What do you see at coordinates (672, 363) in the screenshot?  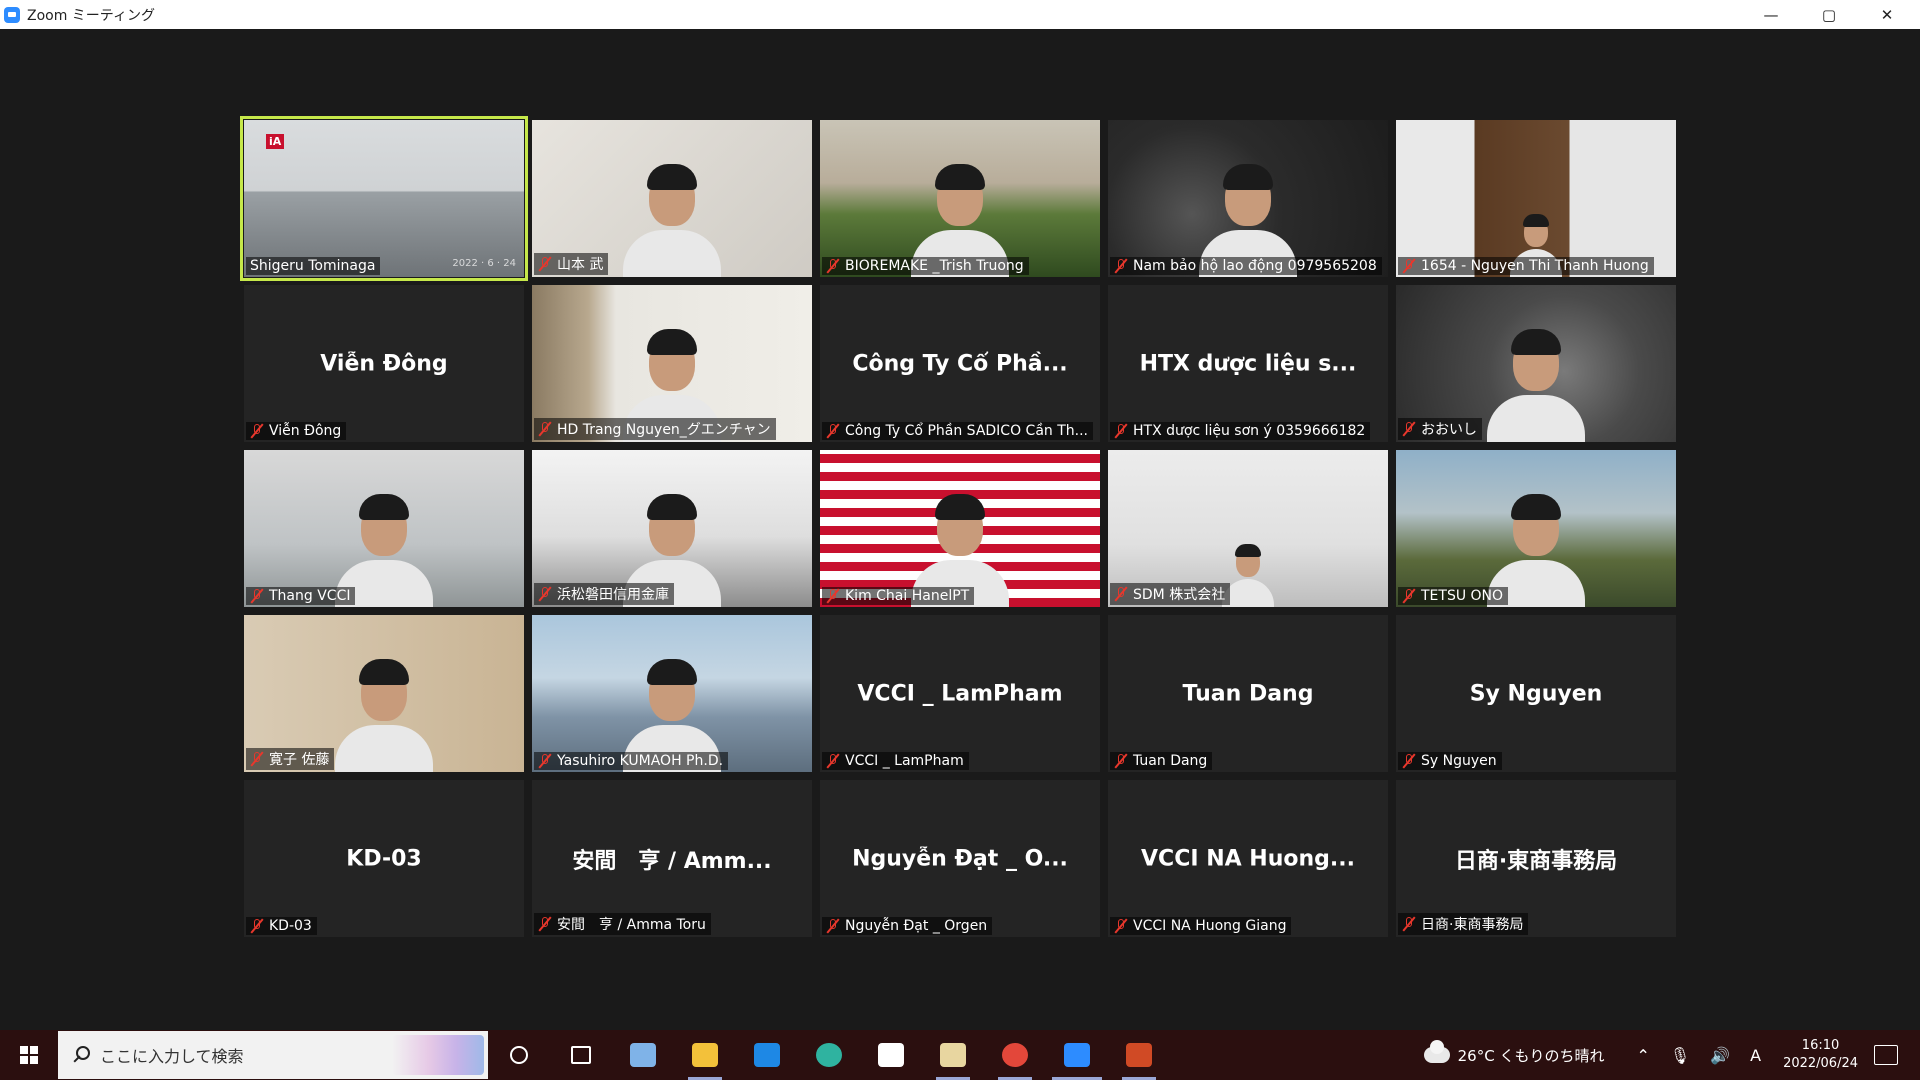 I see `participant-tile: HD Trang Nguyen_グエンチャン` at bounding box center [672, 363].